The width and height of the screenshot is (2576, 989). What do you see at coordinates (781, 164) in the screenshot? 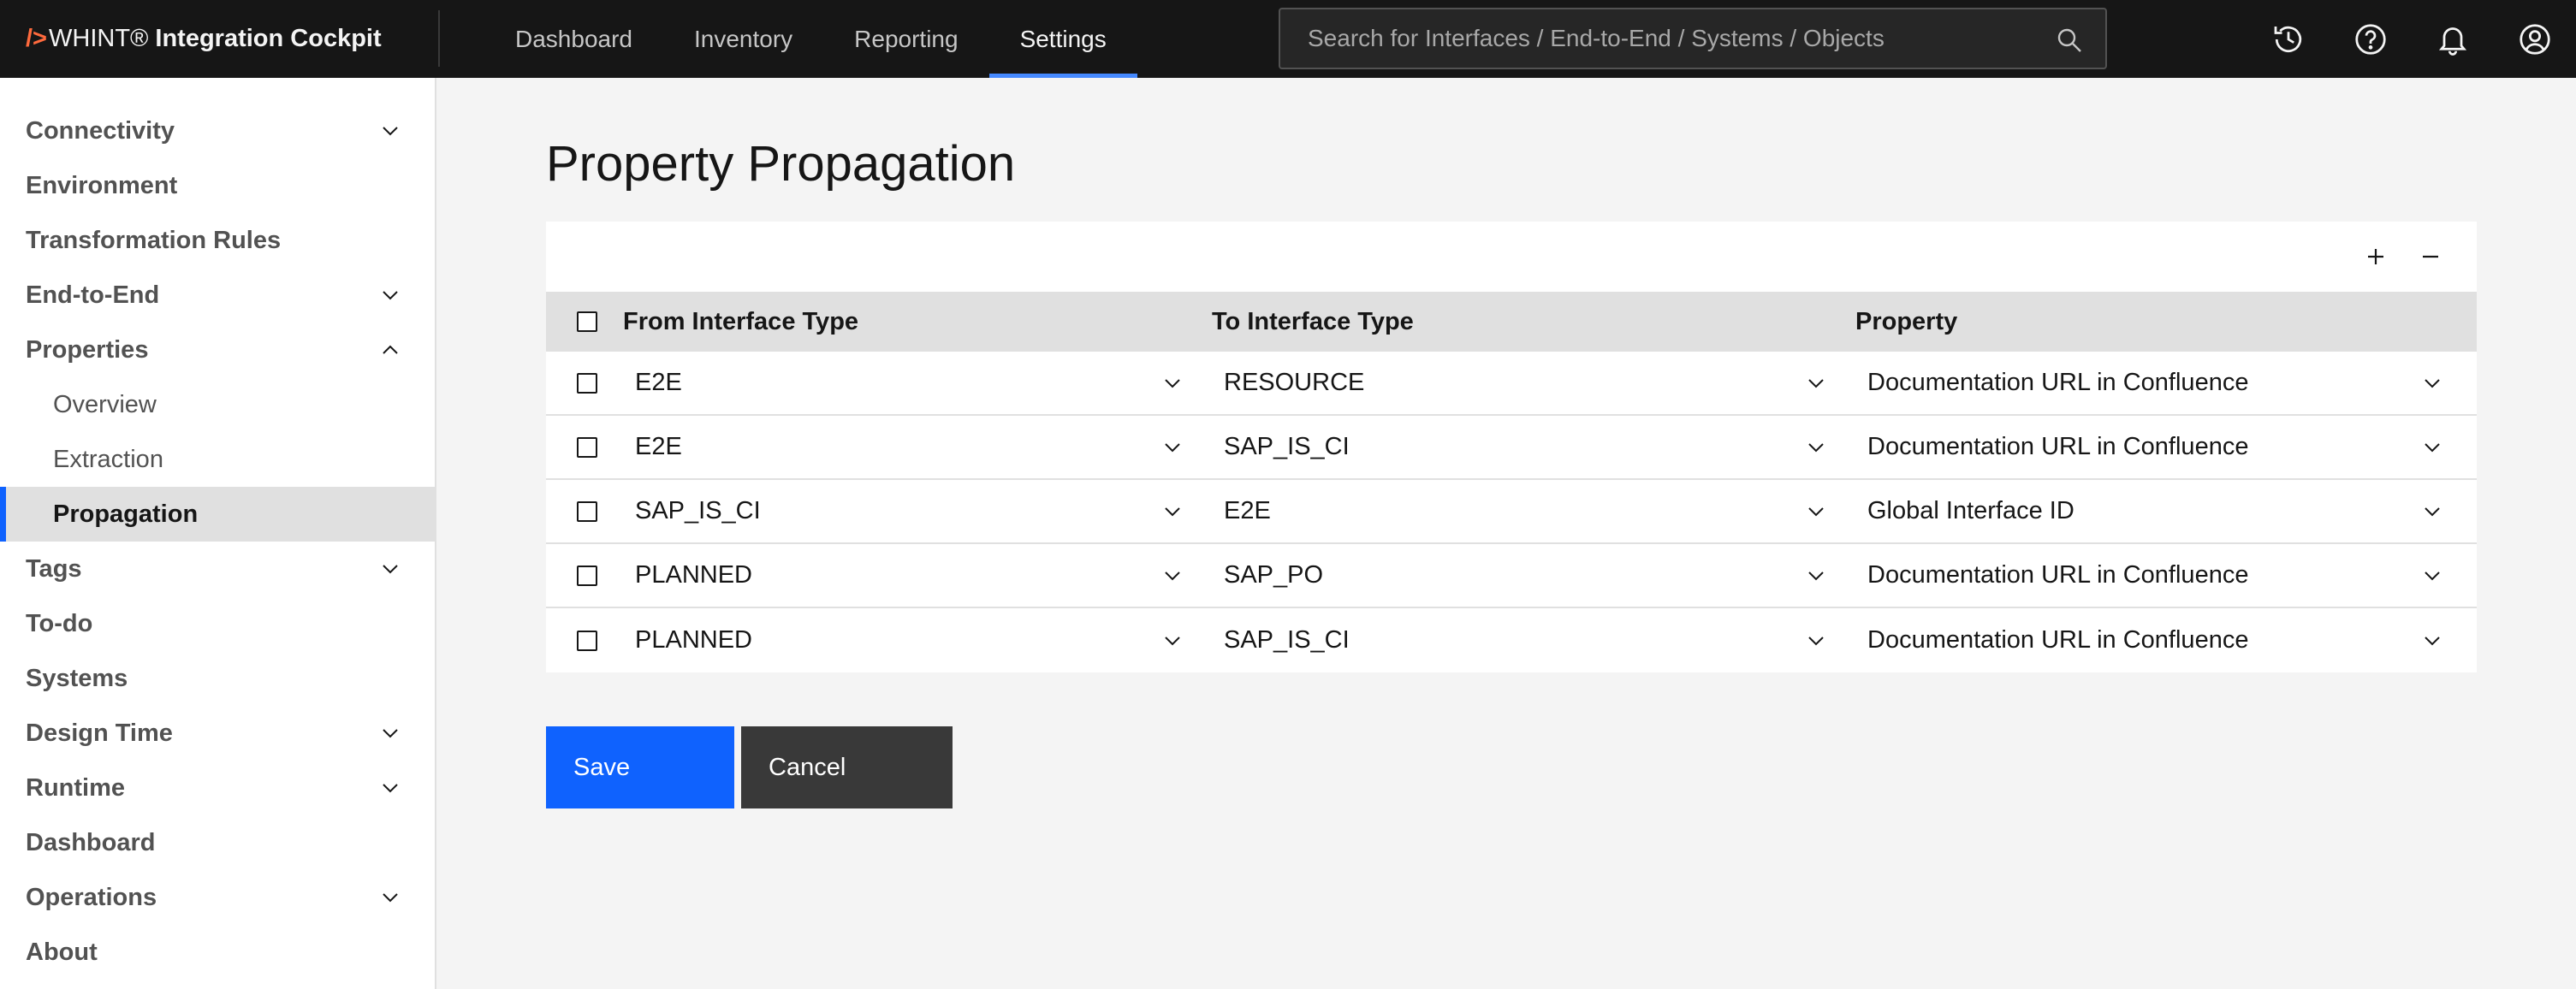
I see `page-title: Property Propagation` at bounding box center [781, 164].